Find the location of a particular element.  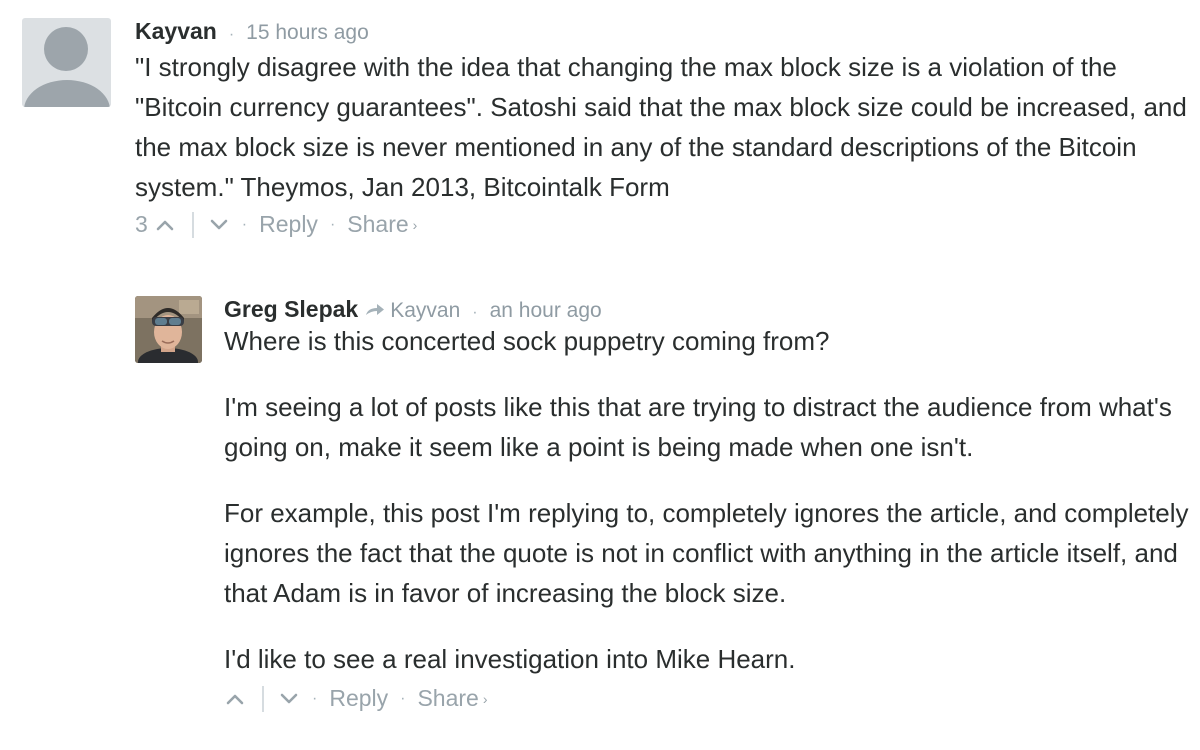

in-reply-to-link: Kayvan is located at coordinates (425, 311).